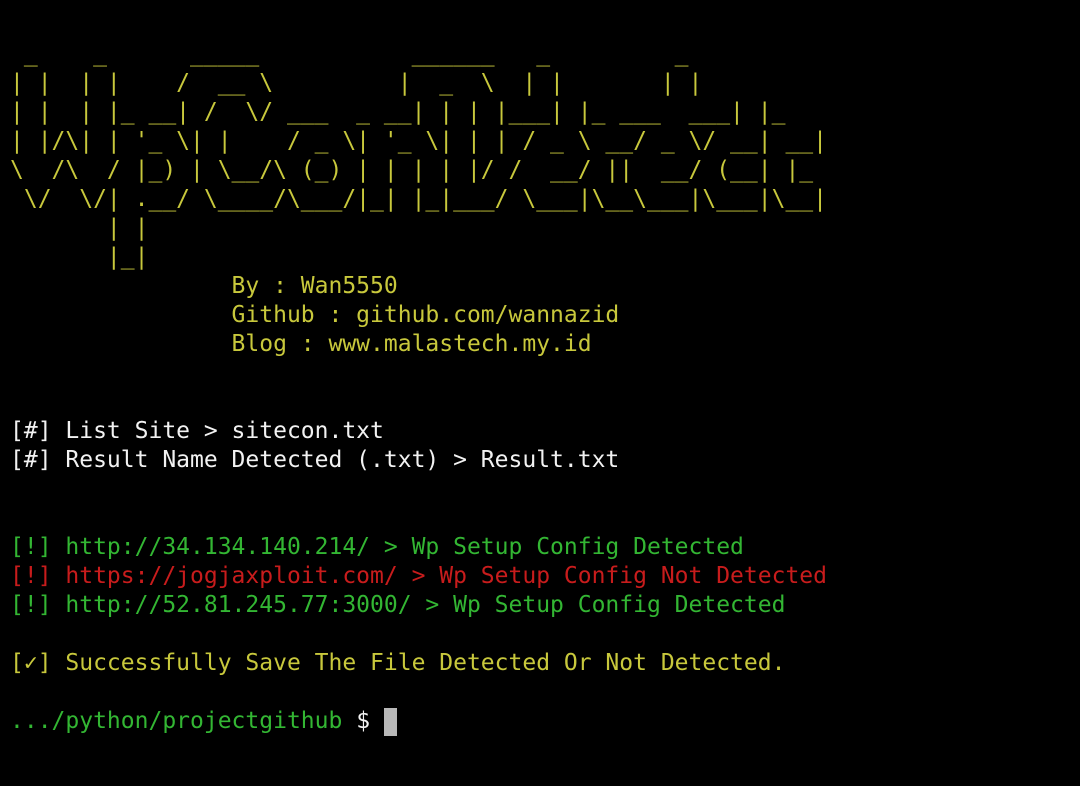 This screenshot has width=1080, height=786. Describe the element at coordinates (176, 721) in the screenshot. I see `prompt-path: .../python/projectgithub` at that location.